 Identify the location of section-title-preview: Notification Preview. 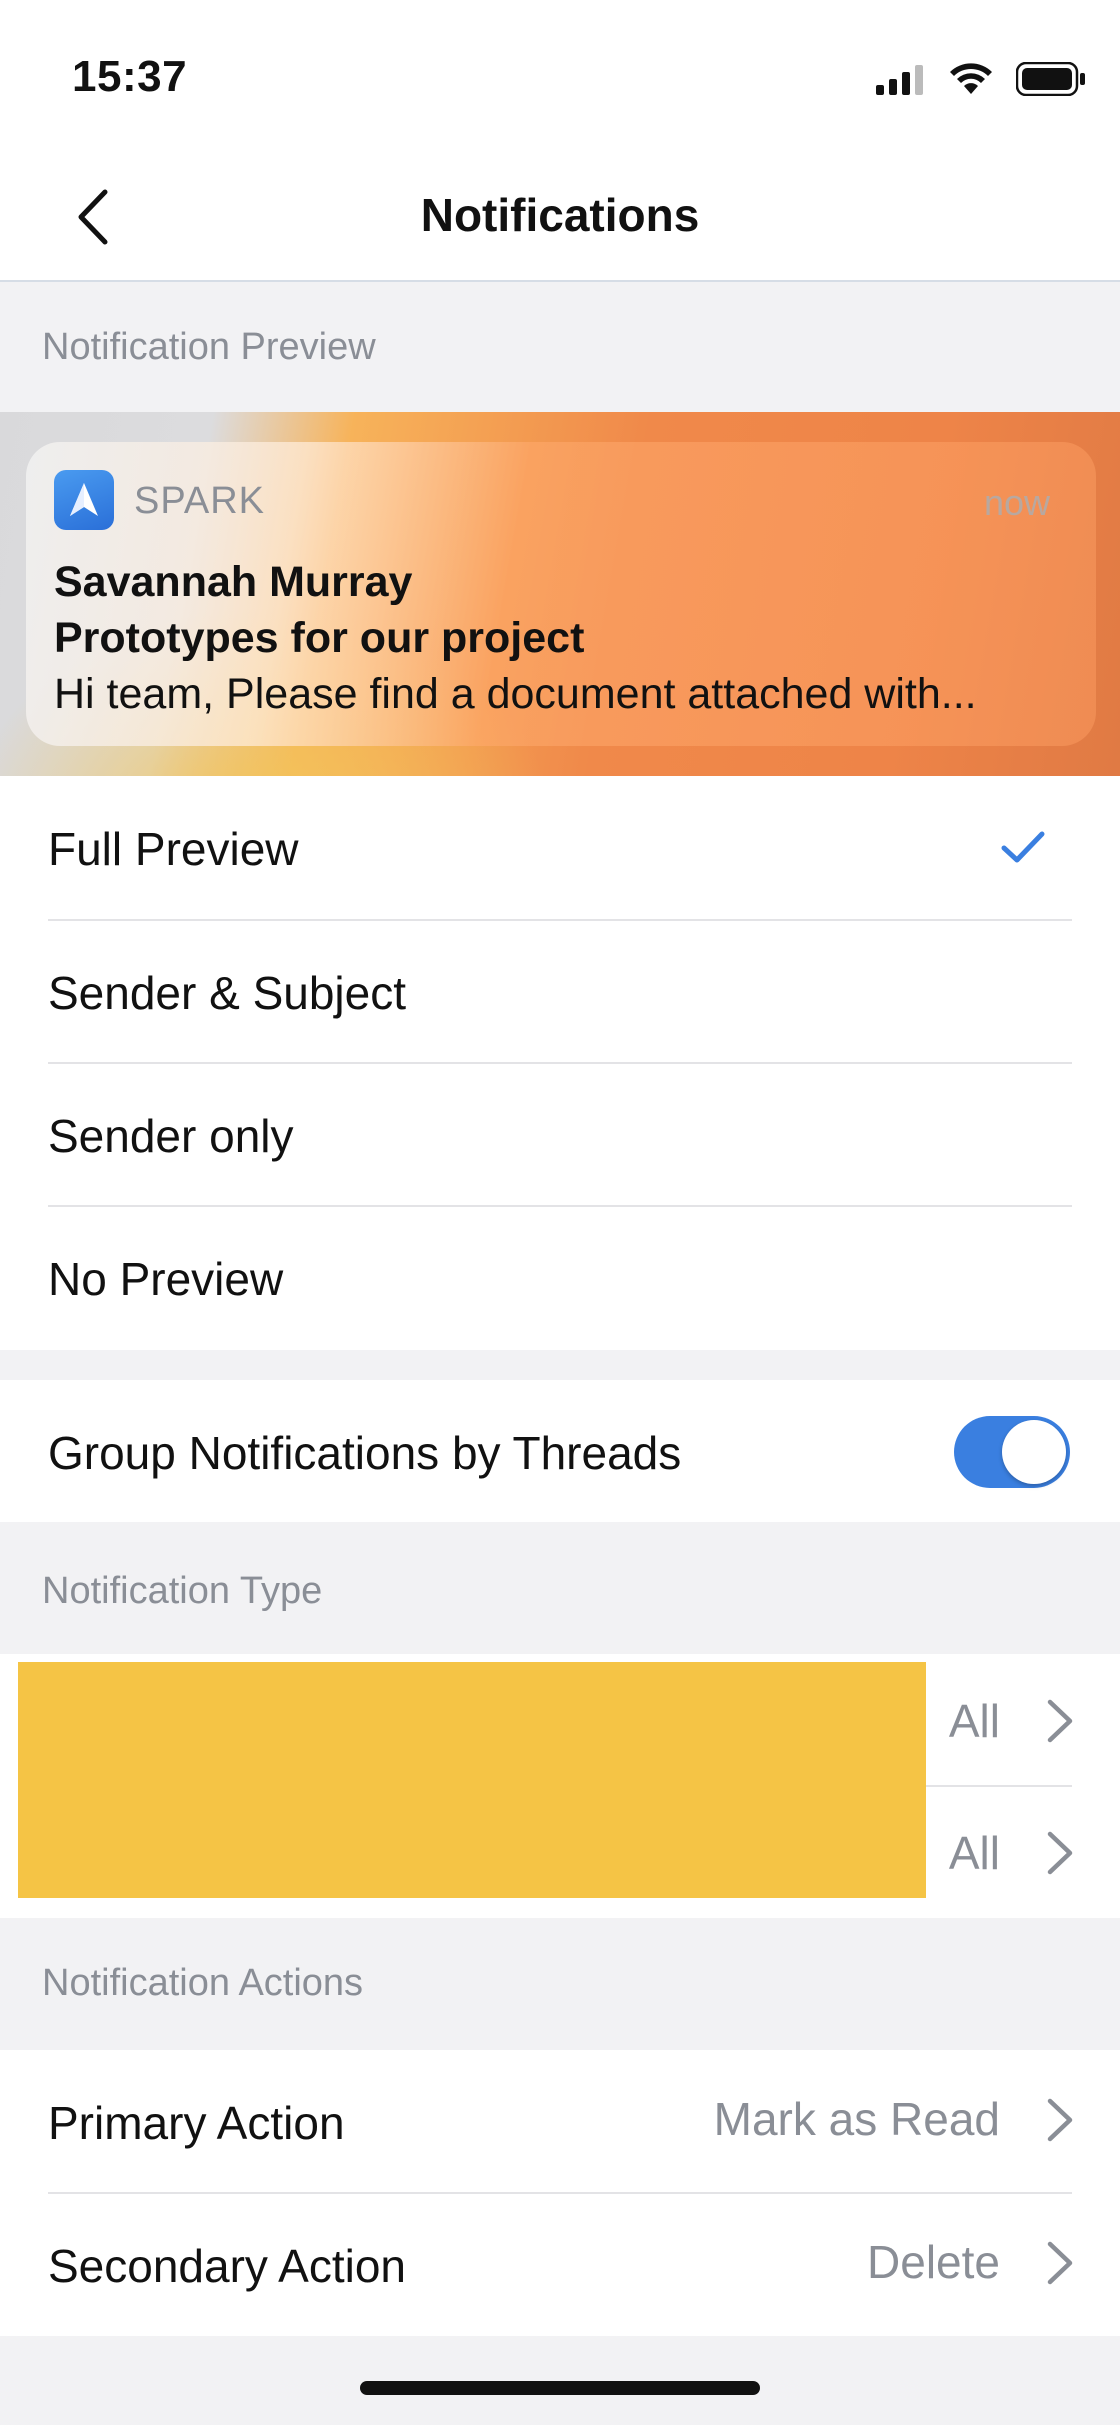
(209, 347).